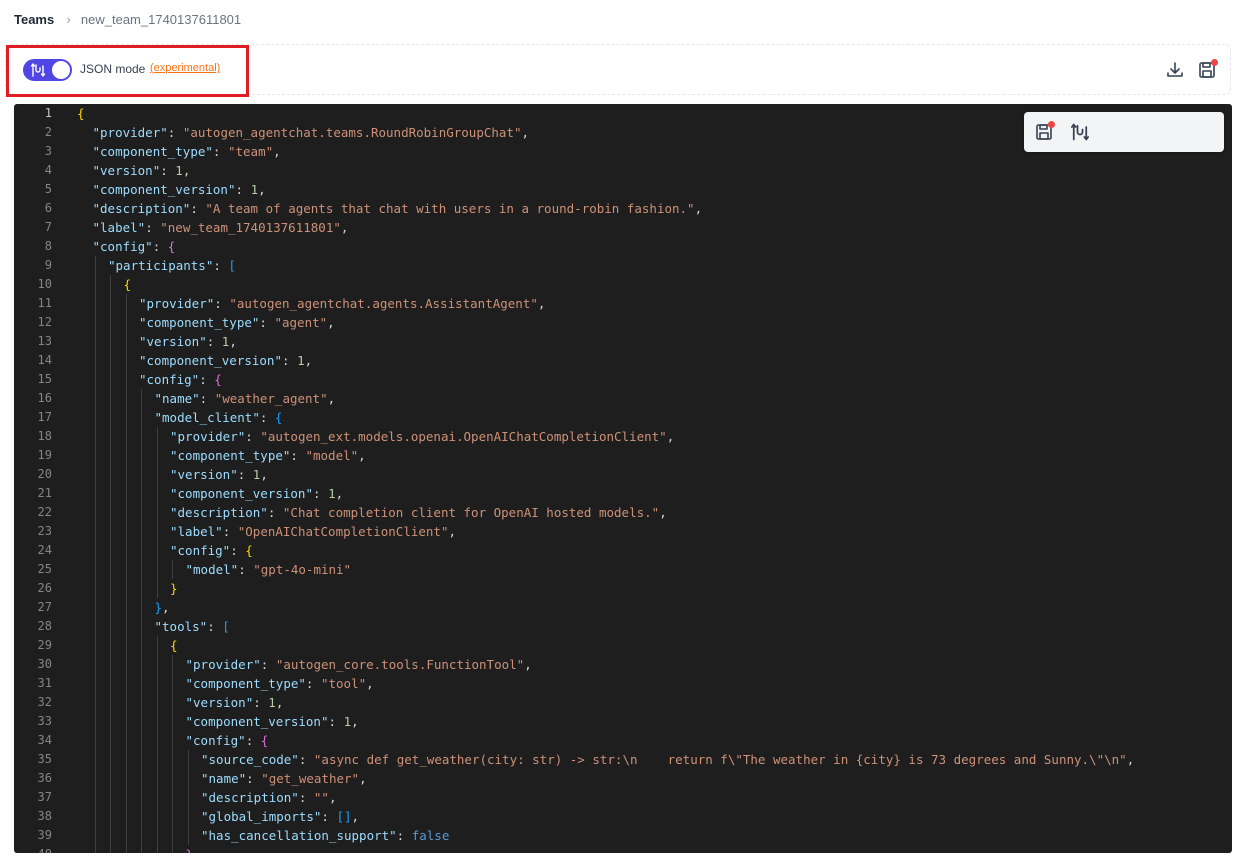 The image size is (1251, 858). What do you see at coordinates (44, 550) in the screenshot?
I see `line-number: 24` at bounding box center [44, 550].